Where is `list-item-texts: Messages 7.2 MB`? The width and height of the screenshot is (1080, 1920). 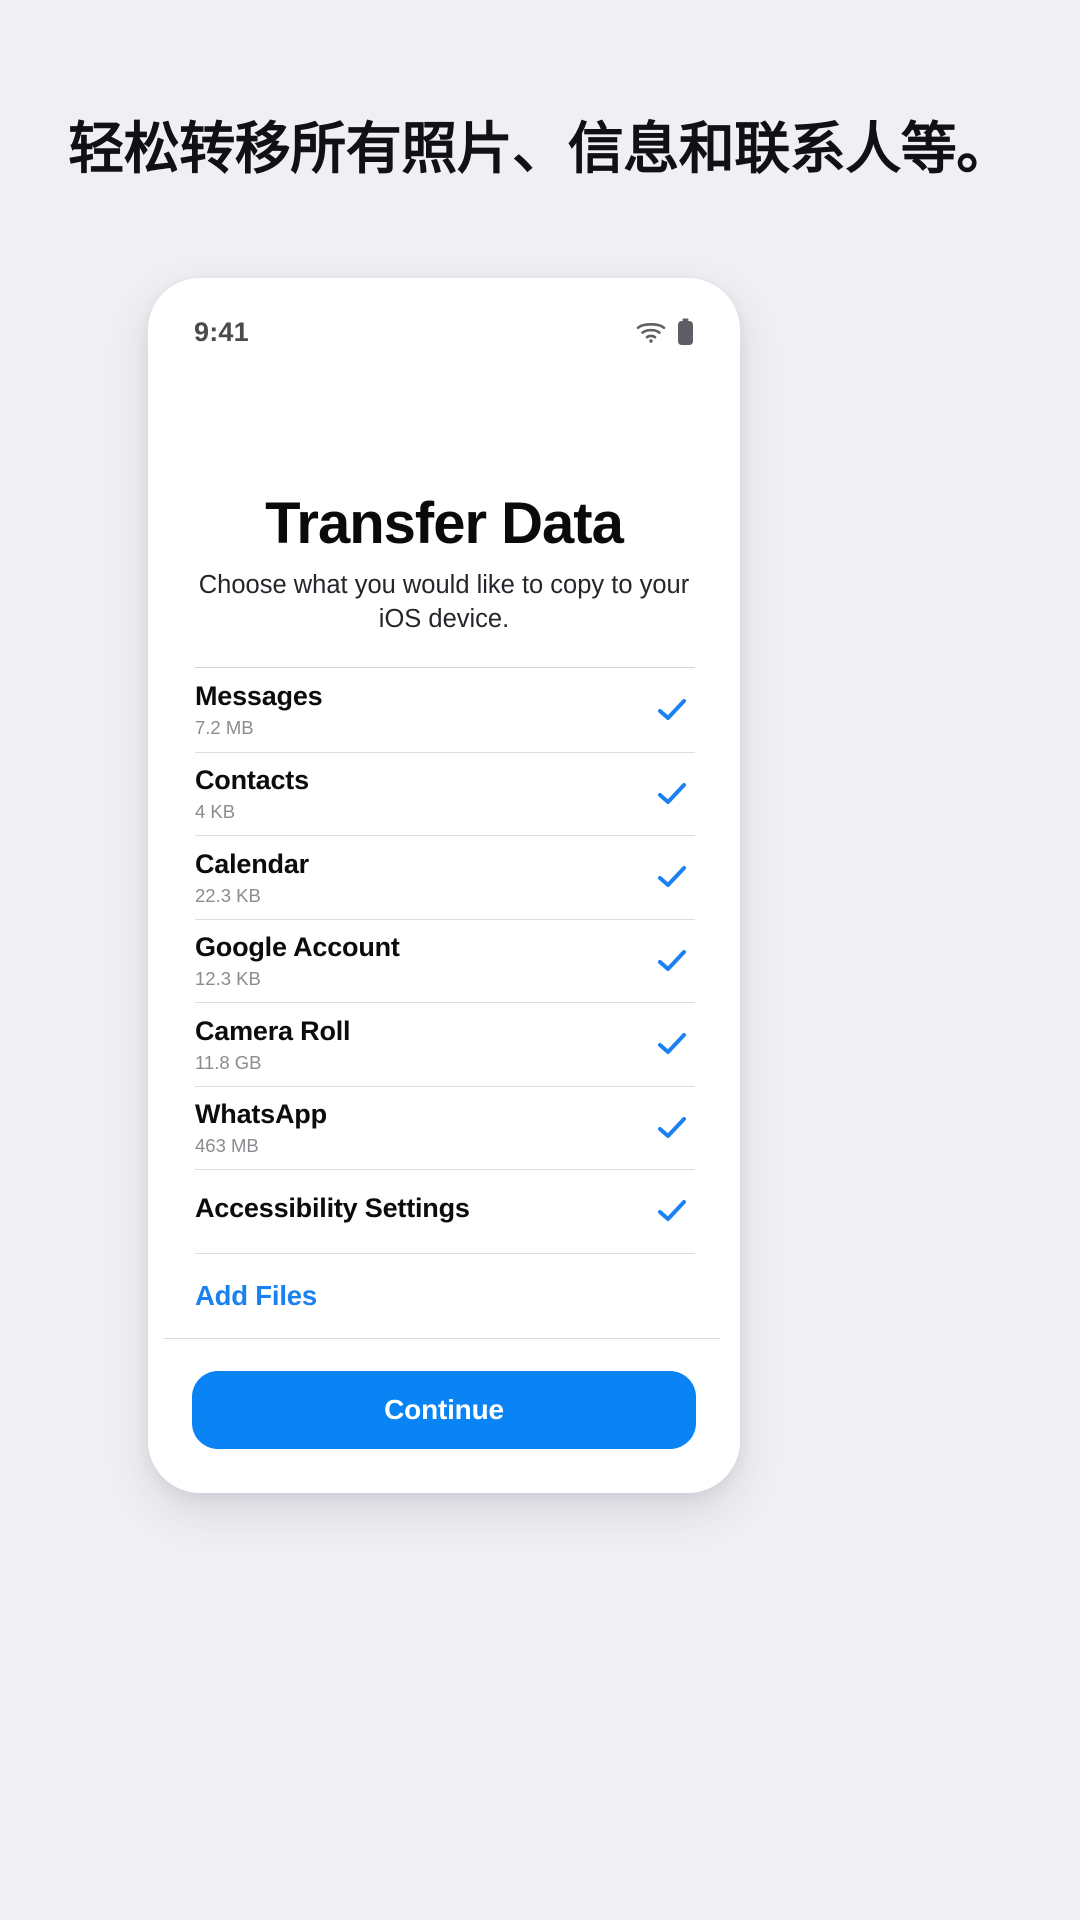
list-item-texts: Messages 7.2 MB is located at coordinates (259, 710).